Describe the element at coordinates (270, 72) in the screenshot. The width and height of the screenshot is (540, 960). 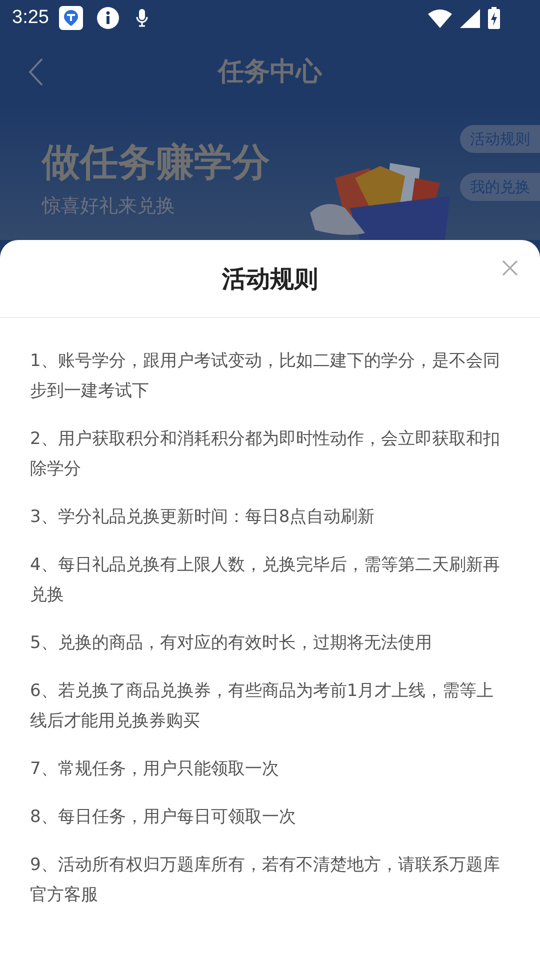
I see `page-title: 任务中心` at that location.